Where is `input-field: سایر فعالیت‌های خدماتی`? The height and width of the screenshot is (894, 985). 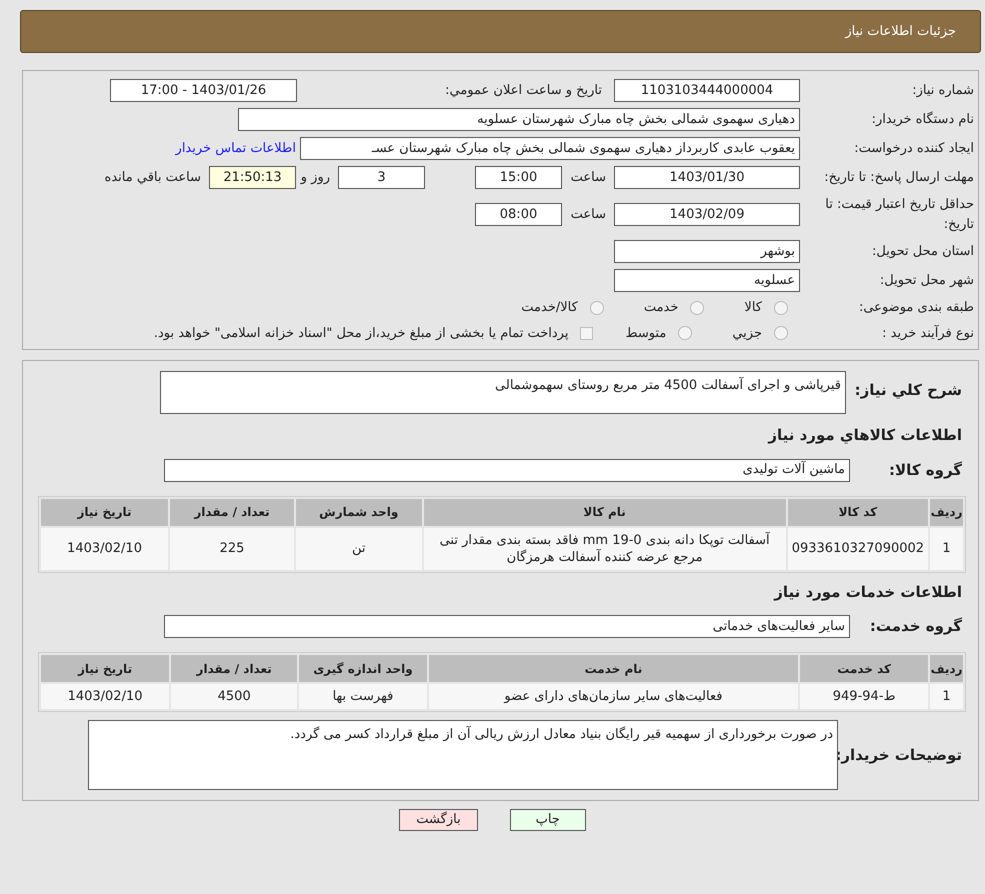 input-field: سایر فعالیت‌های خدماتی is located at coordinates (507, 626).